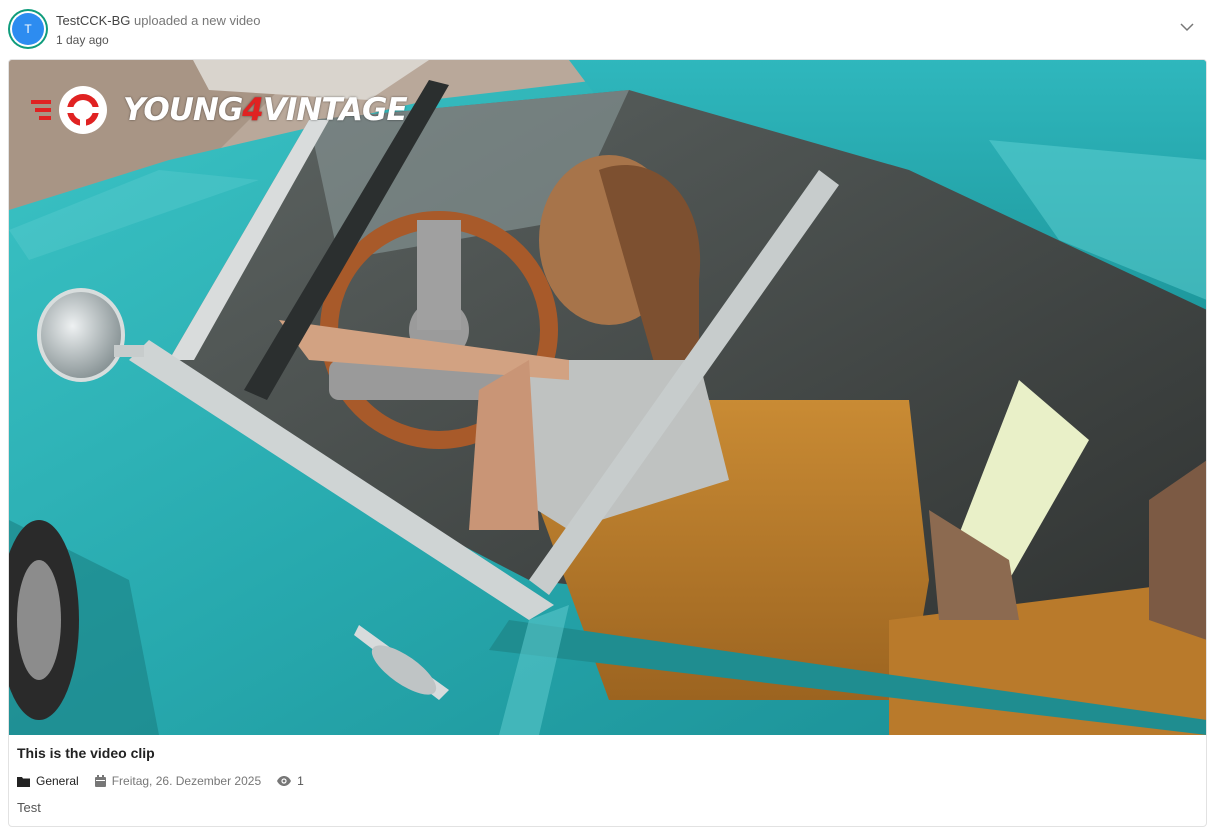 The width and height of the screenshot is (1214, 833). I want to click on avatar-ring: T, so click(28, 29).